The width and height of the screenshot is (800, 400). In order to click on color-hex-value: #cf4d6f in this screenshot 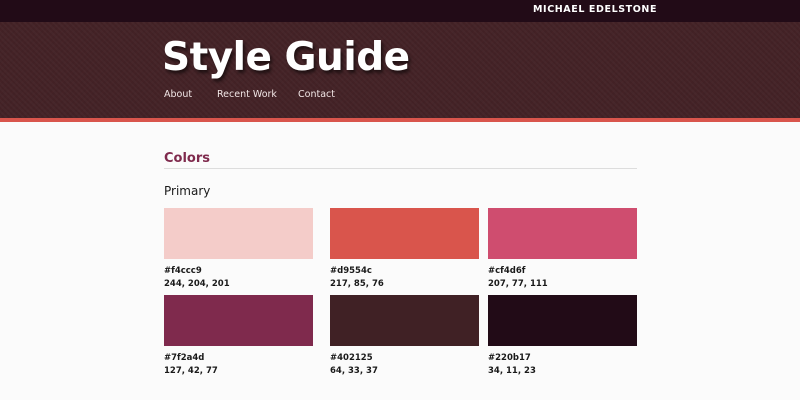, I will do `click(507, 271)`.